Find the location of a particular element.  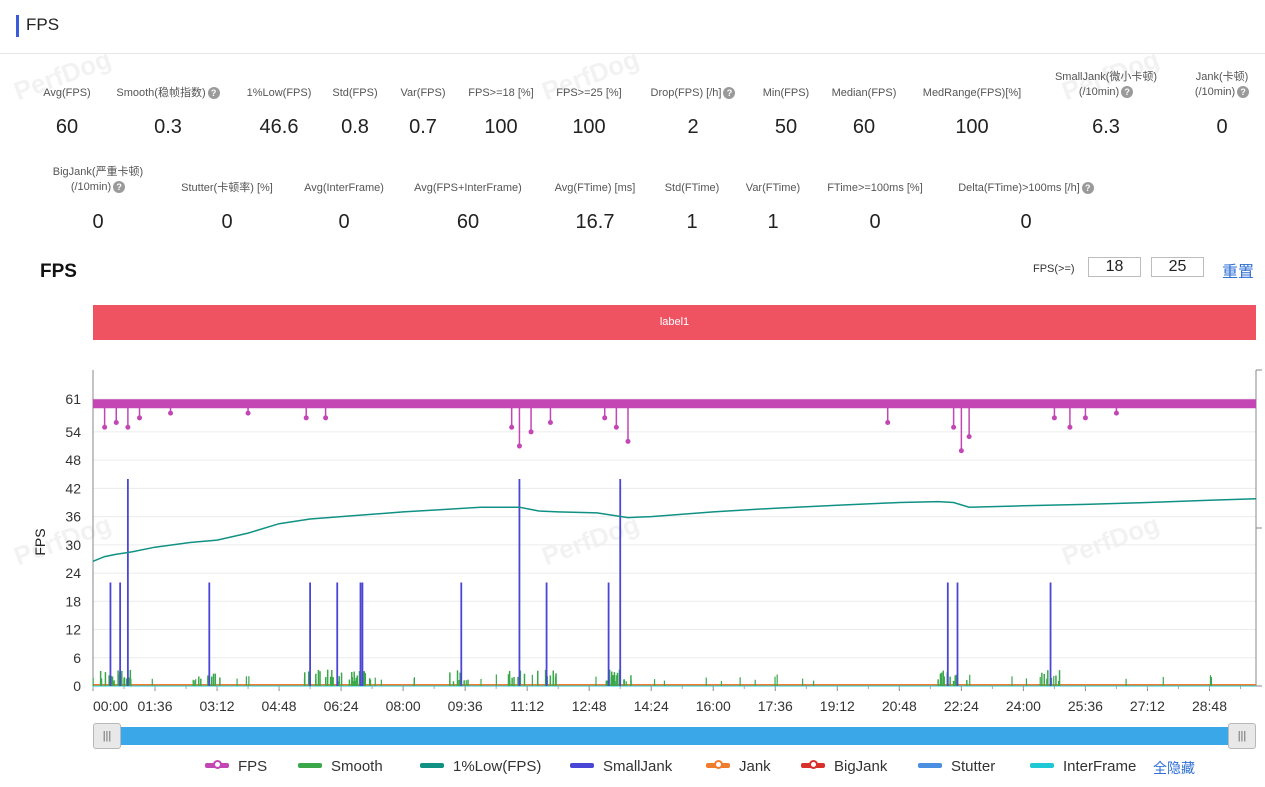

metric-label-text: BigJank(严重卡顿) is located at coordinates (98, 172).